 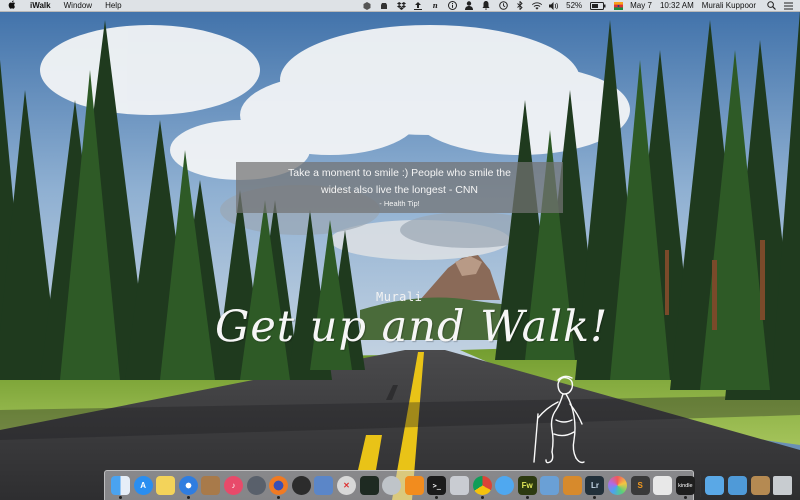 What do you see at coordinates (640, 485) in the screenshot?
I see `sublime-icon: S` at bounding box center [640, 485].